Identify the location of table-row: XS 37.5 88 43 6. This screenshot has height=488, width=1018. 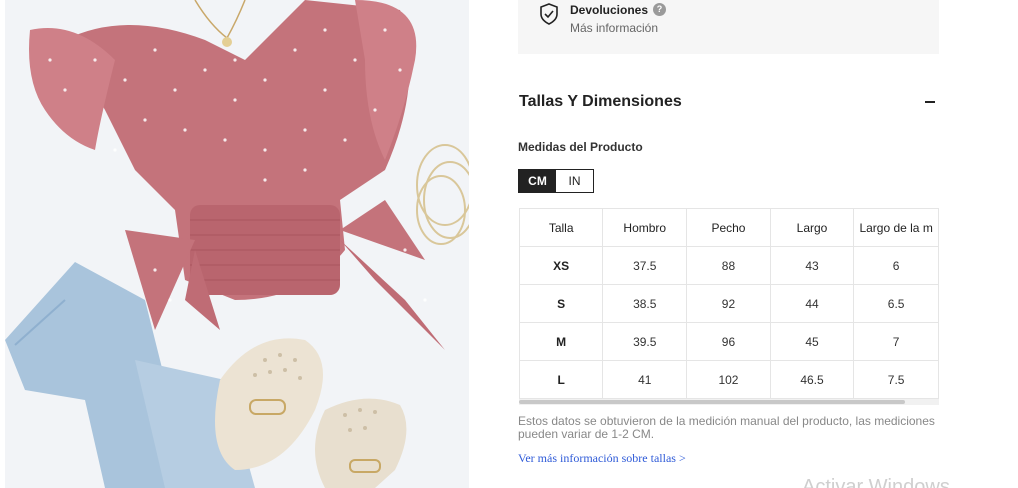
(728, 265).